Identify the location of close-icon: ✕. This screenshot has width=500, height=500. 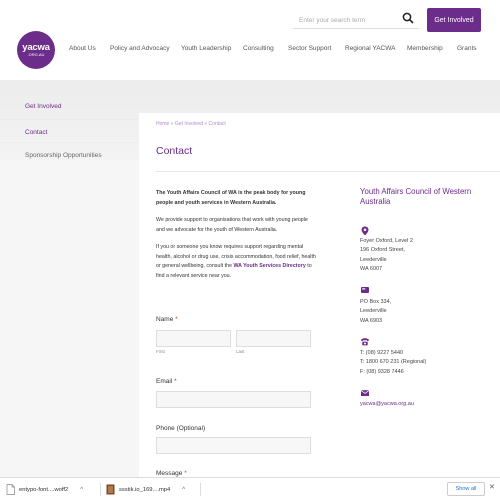
(492, 487).